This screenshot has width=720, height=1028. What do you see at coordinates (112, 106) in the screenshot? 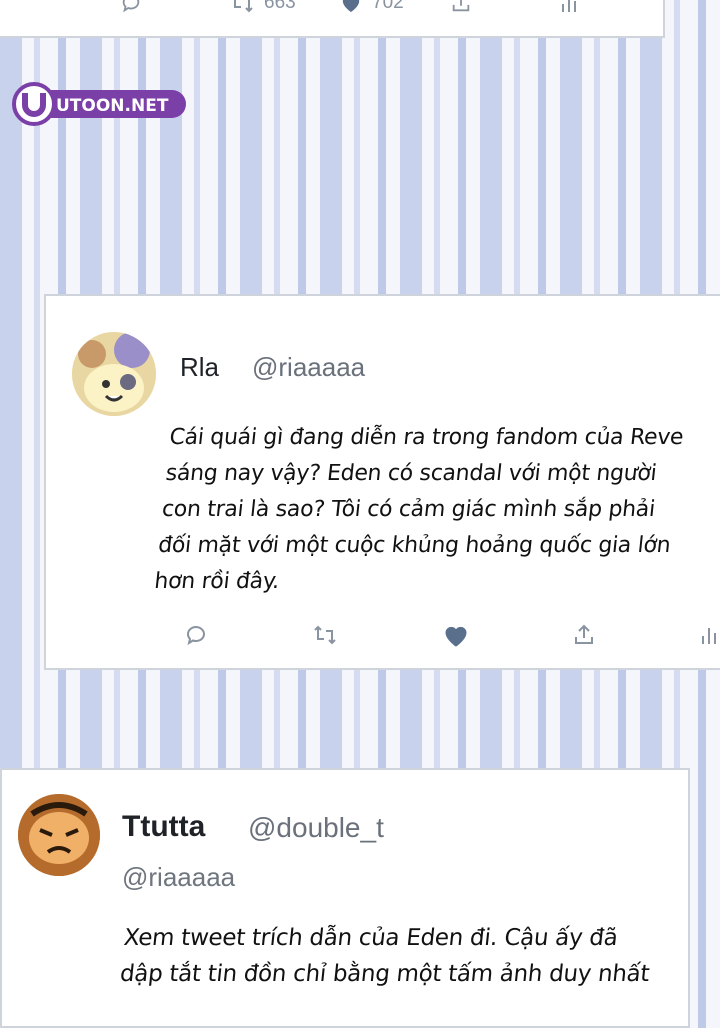
I see `svg-text: UTOON.NET` at bounding box center [112, 106].